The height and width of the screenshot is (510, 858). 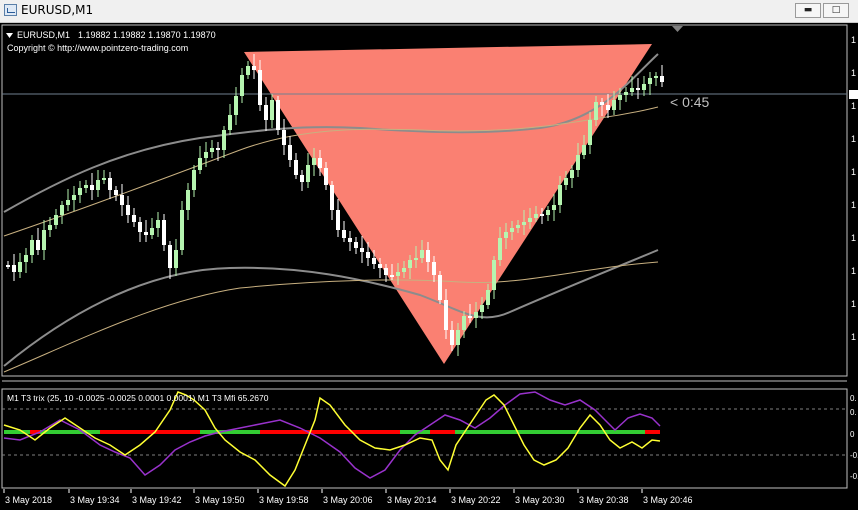 What do you see at coordinates (57, 10) in the screenshot?
I see `window-title: EURUSD,M1` at bounding box center [57, 10].